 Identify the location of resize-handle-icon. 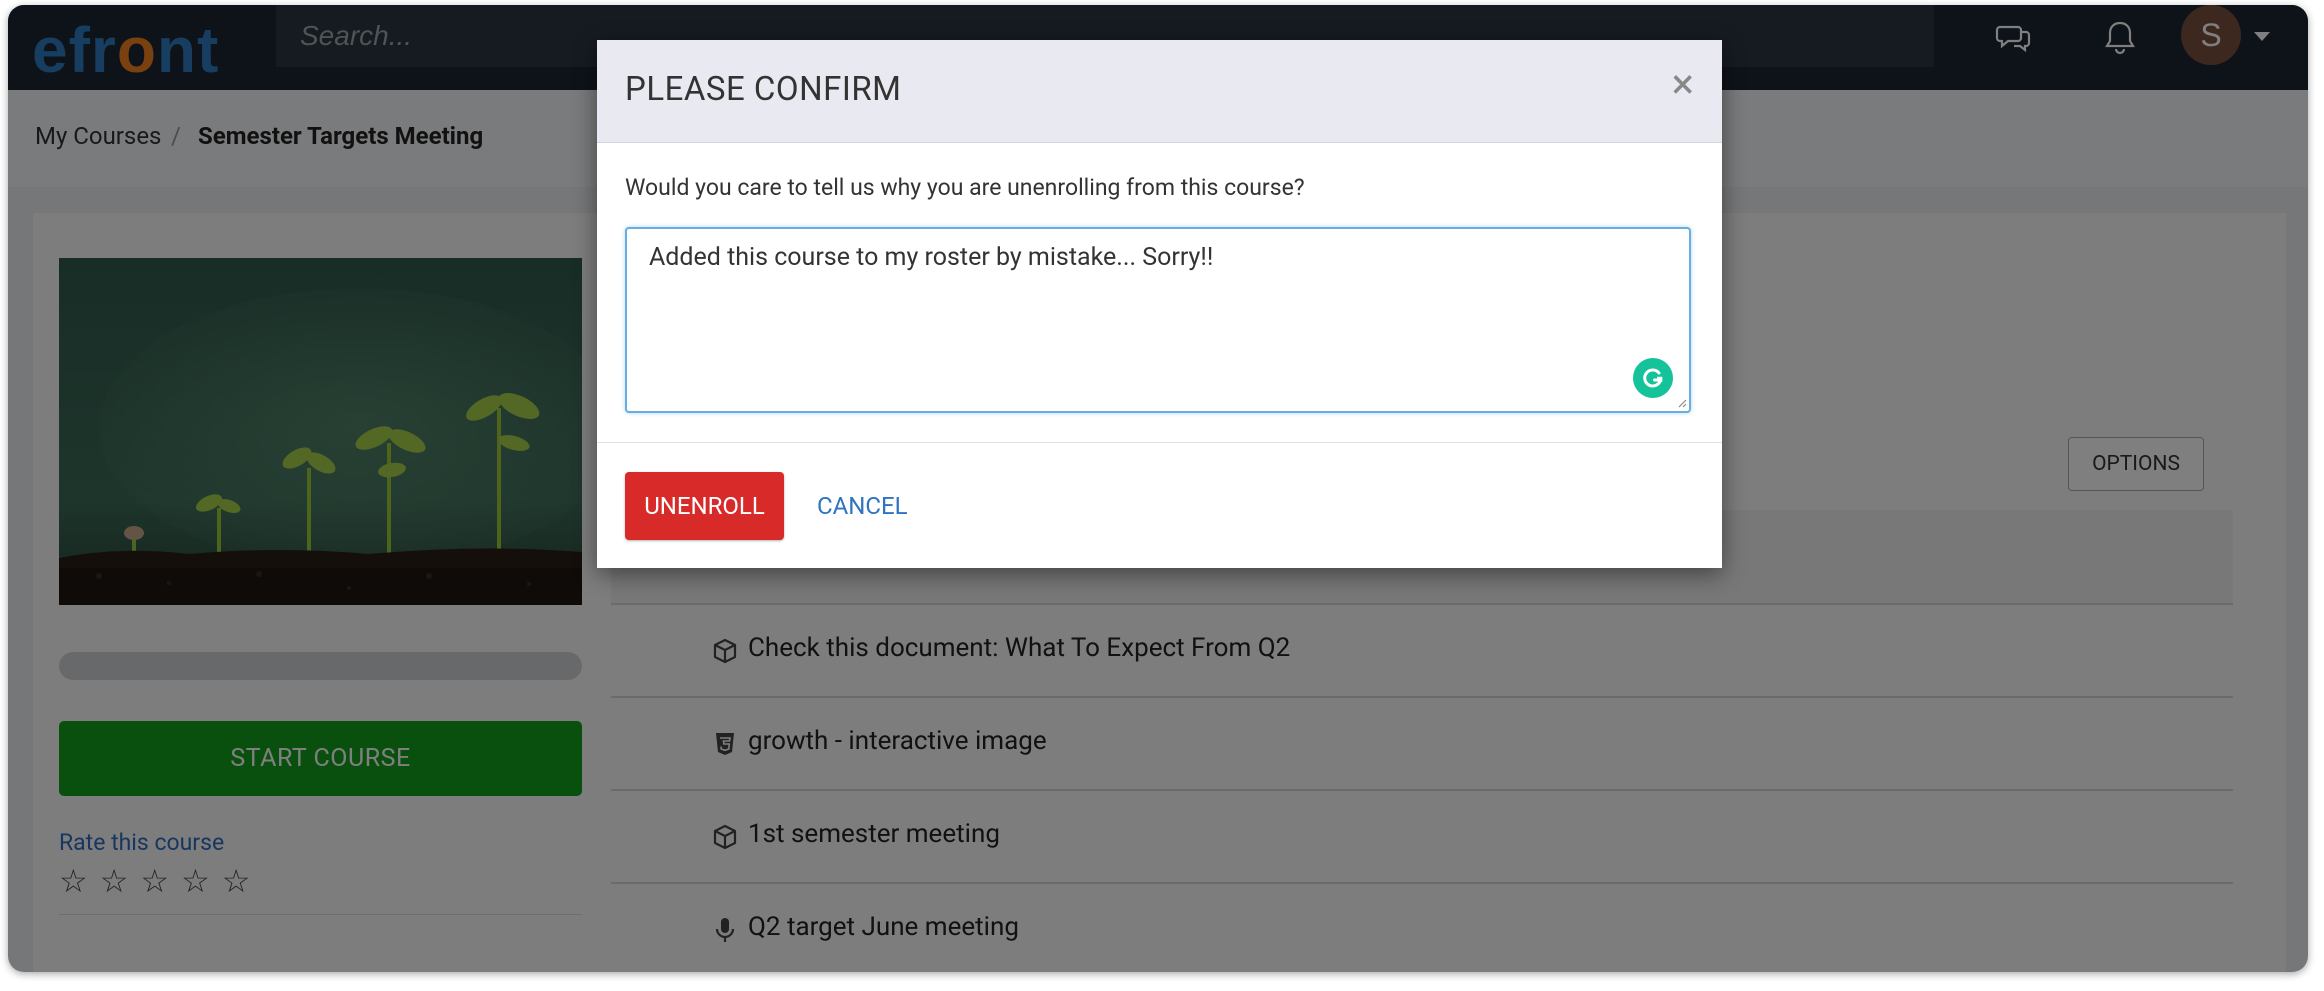
(1682, 403).